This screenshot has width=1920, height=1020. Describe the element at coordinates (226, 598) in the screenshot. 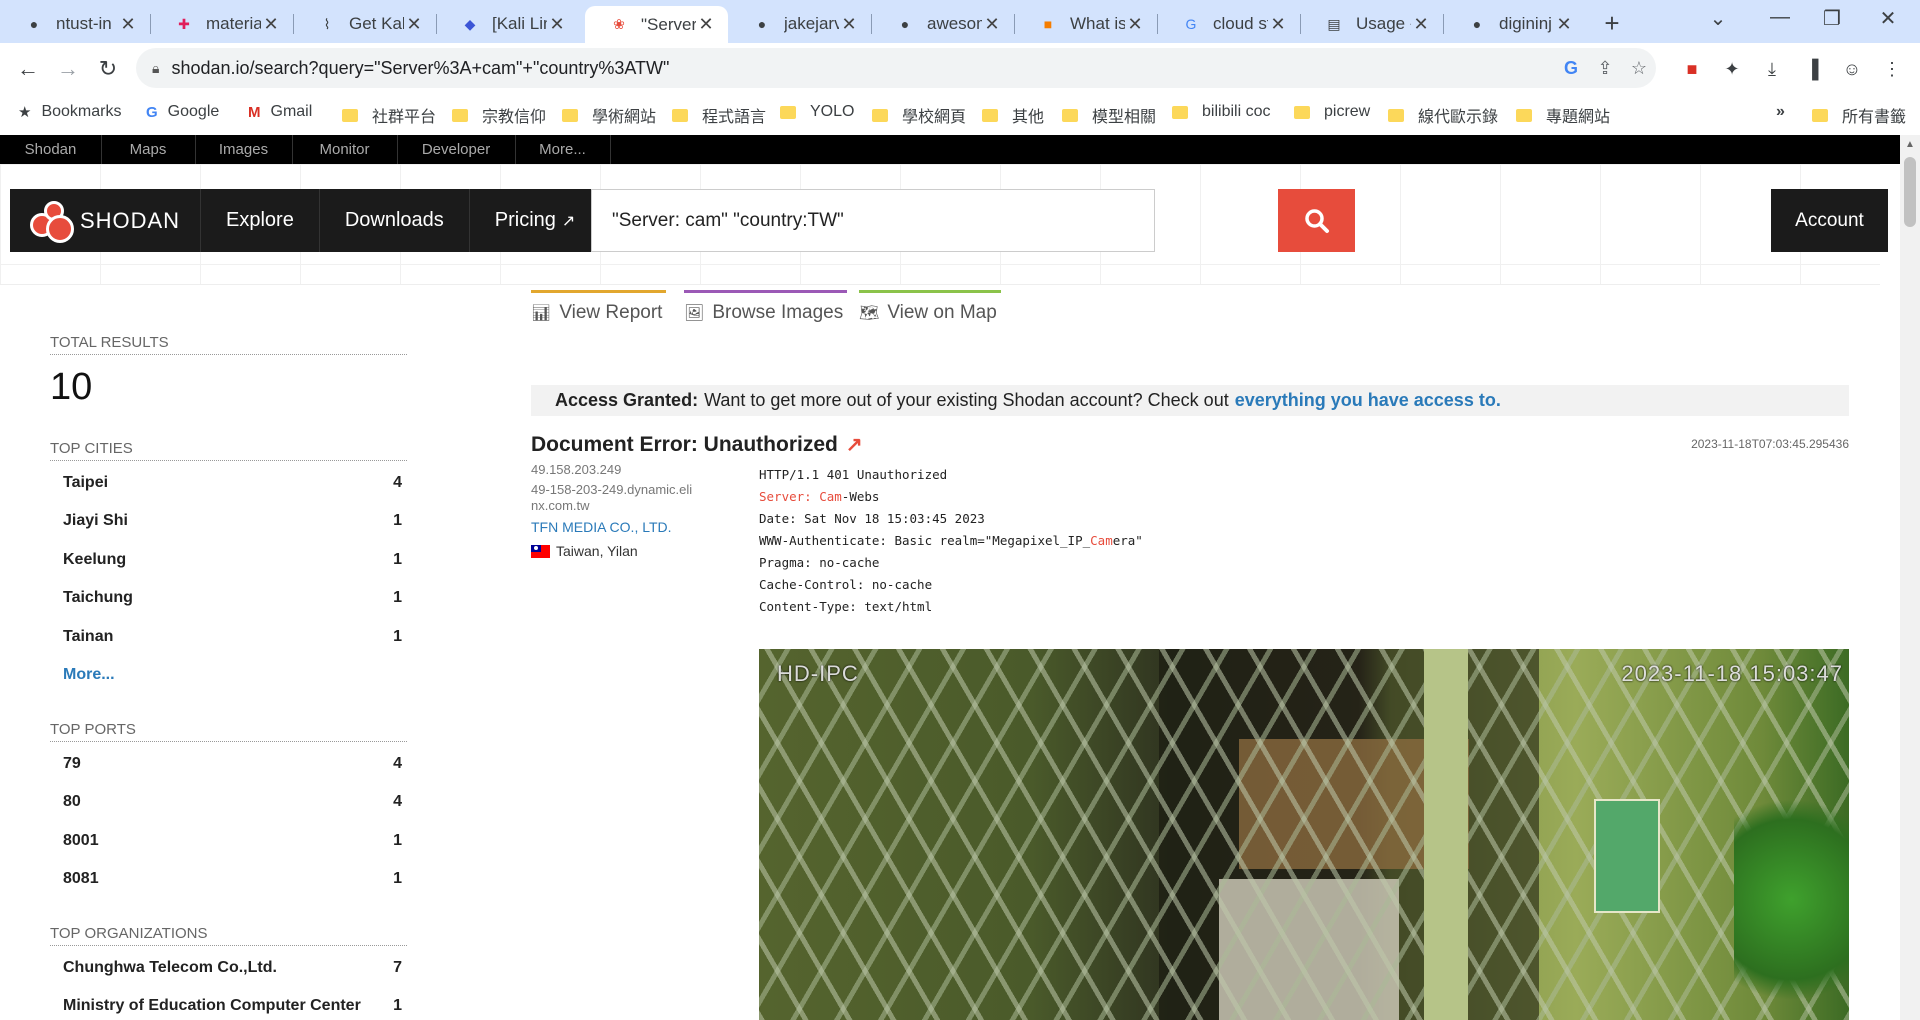

I see `facet-city-row: Taichung 1` at that location.